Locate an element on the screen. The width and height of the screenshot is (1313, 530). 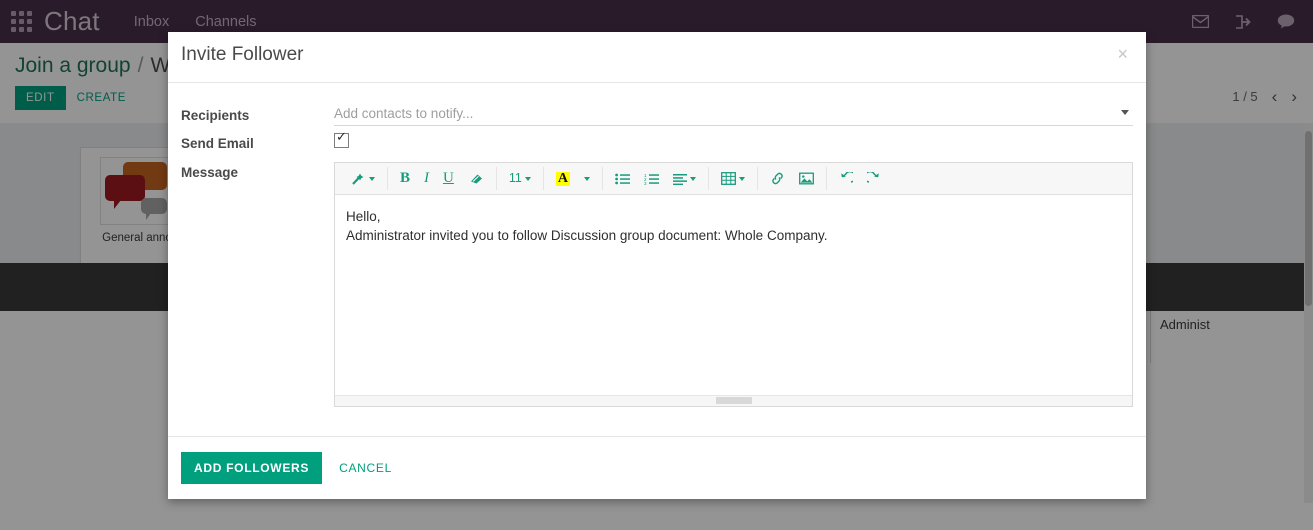
message-label: Message is located at coordinates (210, 172).